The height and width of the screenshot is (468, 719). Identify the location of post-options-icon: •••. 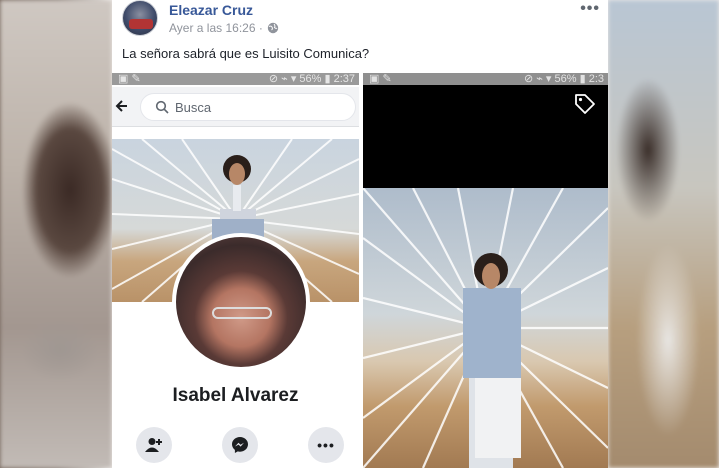
(590, 9).